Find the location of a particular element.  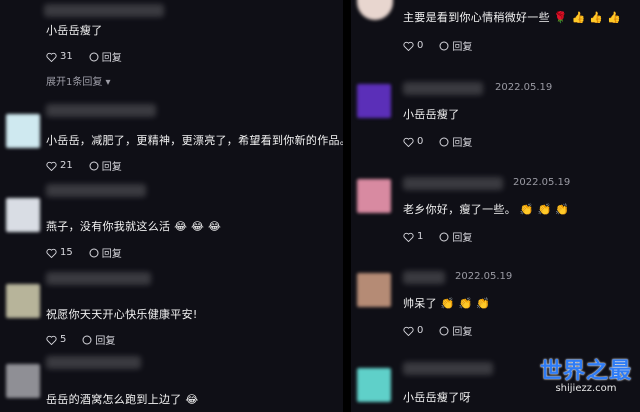

like-count: 15 is located at coordinates (66, 252).